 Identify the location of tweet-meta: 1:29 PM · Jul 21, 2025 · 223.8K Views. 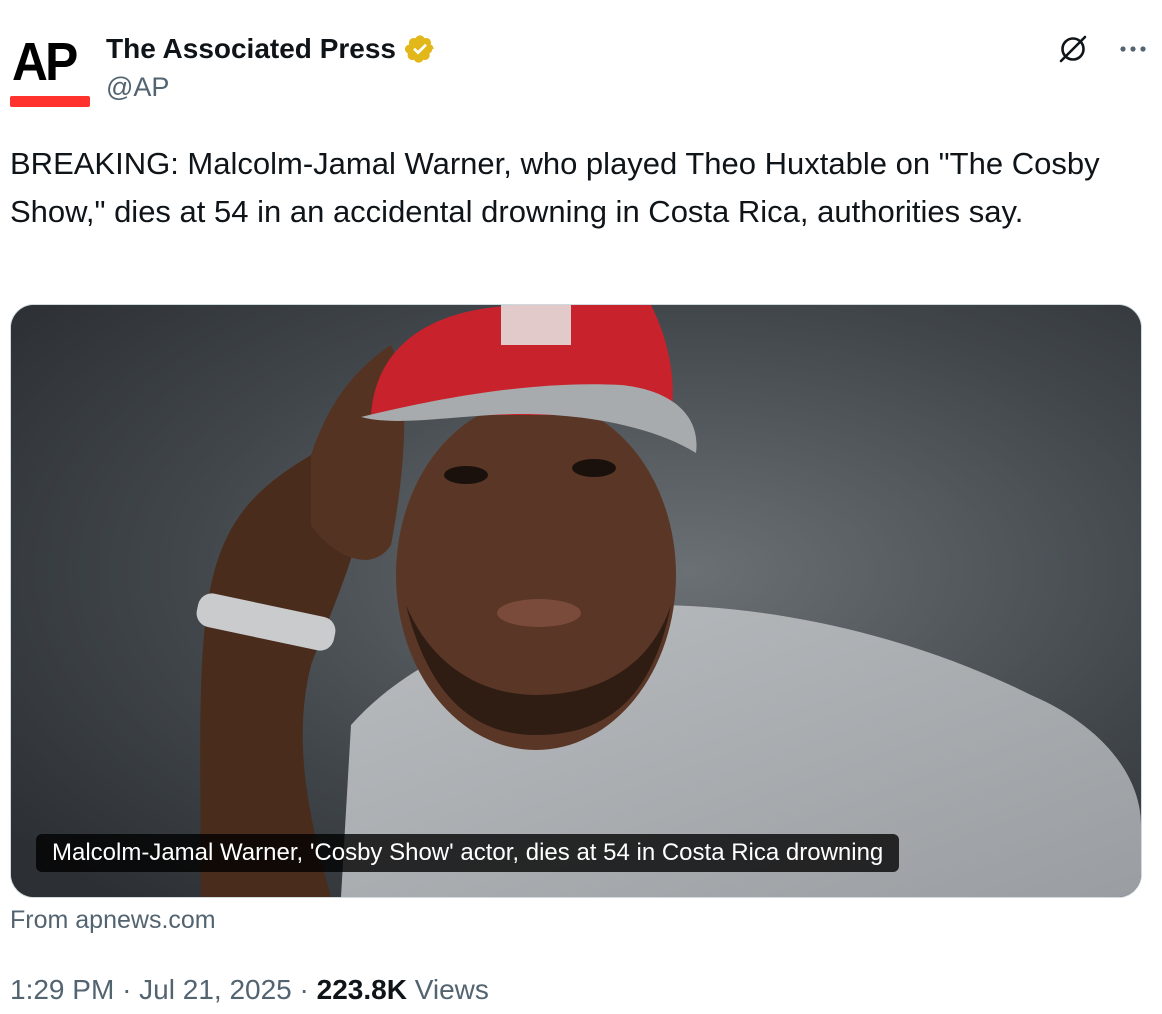
(249, 990).